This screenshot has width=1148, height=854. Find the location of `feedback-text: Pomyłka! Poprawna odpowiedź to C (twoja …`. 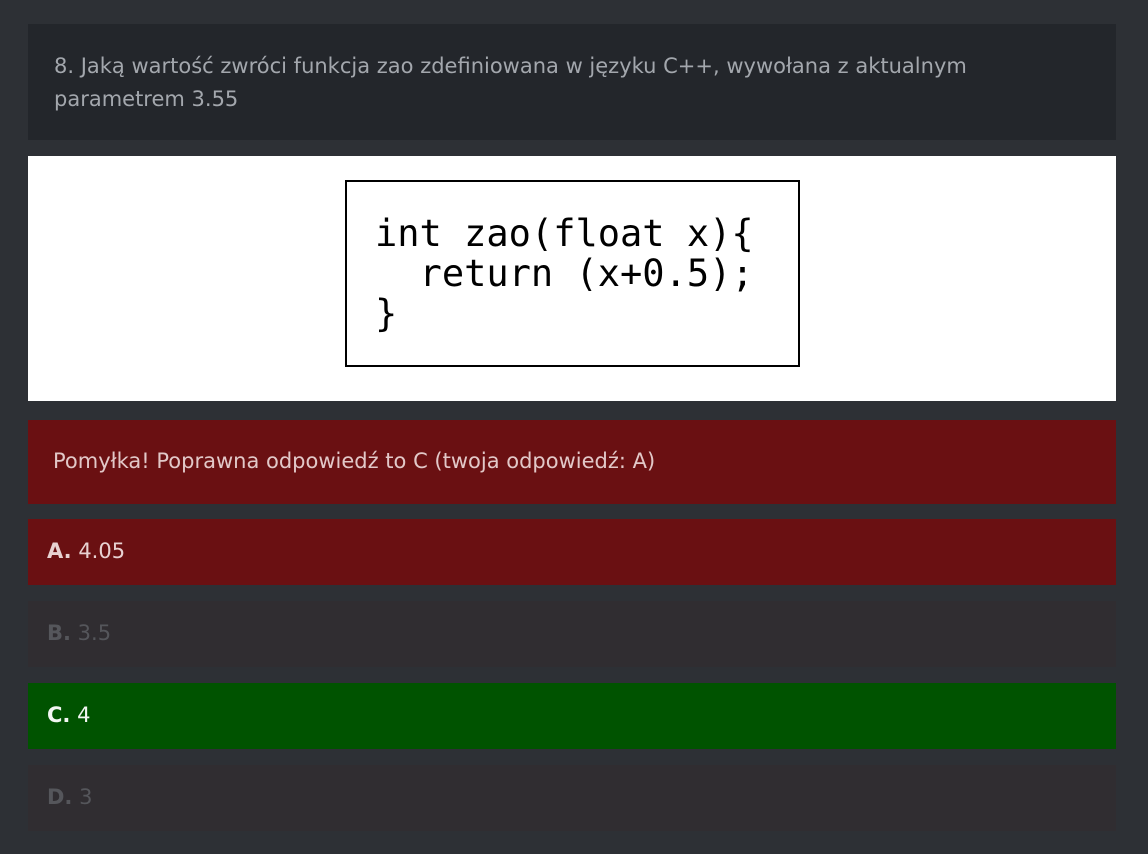

feedback-text: Pomyłka! Poprawna odpowiedź to C (twoja … is located at coordinates (354, 461).